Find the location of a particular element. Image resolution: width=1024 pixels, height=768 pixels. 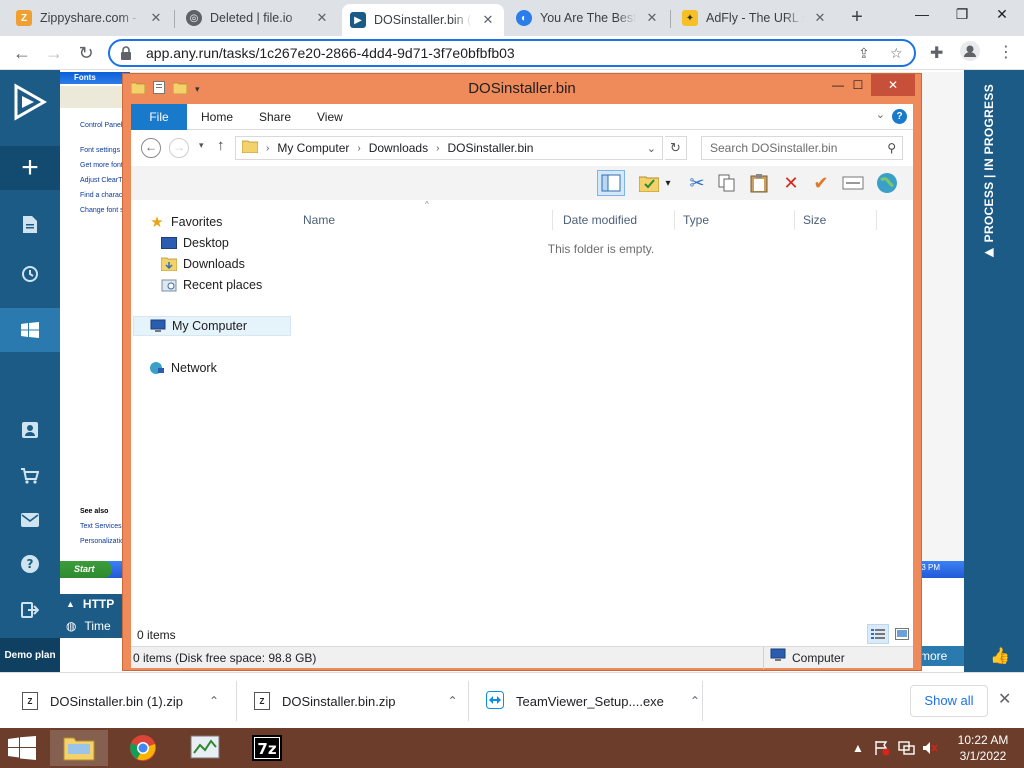

new-folder-icon is located at coordinates (180, 89).